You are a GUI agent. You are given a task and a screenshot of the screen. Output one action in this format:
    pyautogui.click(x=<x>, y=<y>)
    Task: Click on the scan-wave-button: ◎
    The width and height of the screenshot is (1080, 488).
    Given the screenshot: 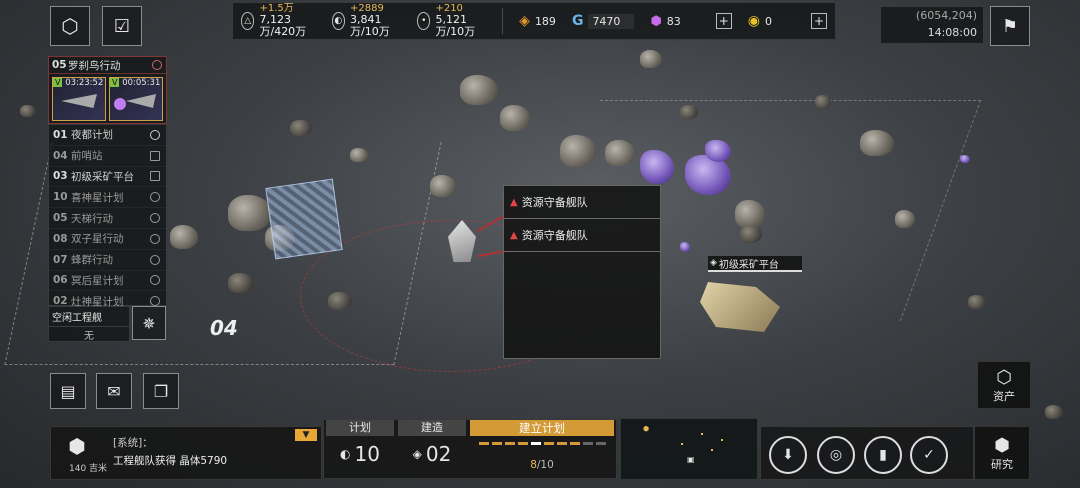 What is the action you would take?
    pyautogui.click(x=836, y=455)
    